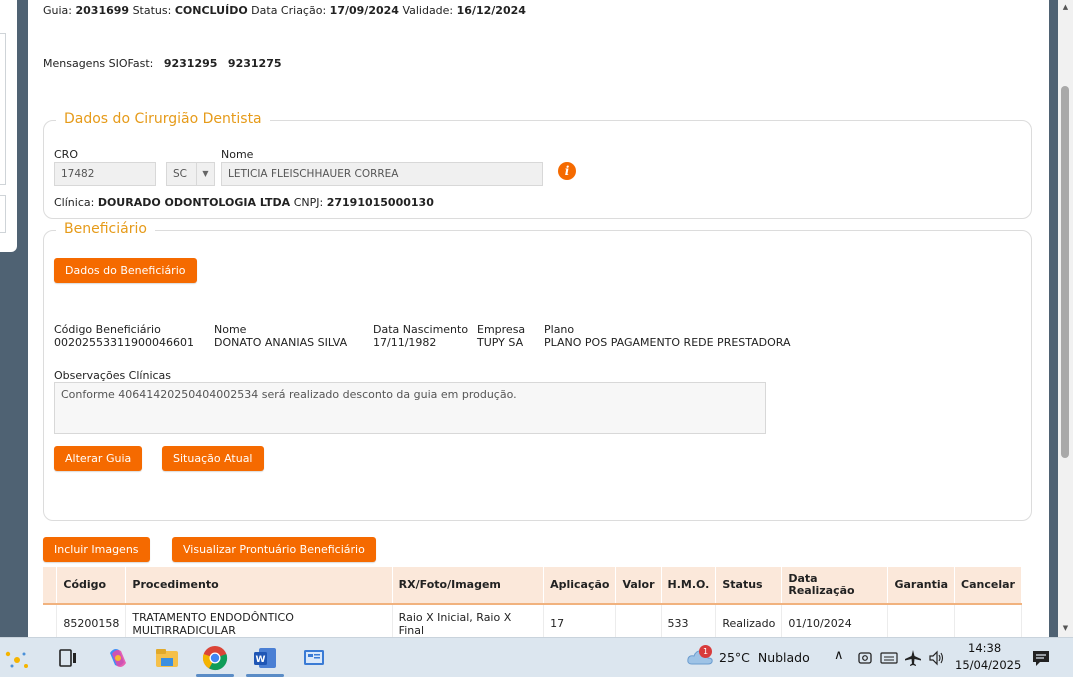 The height and width of the screenshot is (677, 1073). What do you see at coordinates (50, 620) in the screenshot?
I see `table-cell` at bounding box center [50, 620].